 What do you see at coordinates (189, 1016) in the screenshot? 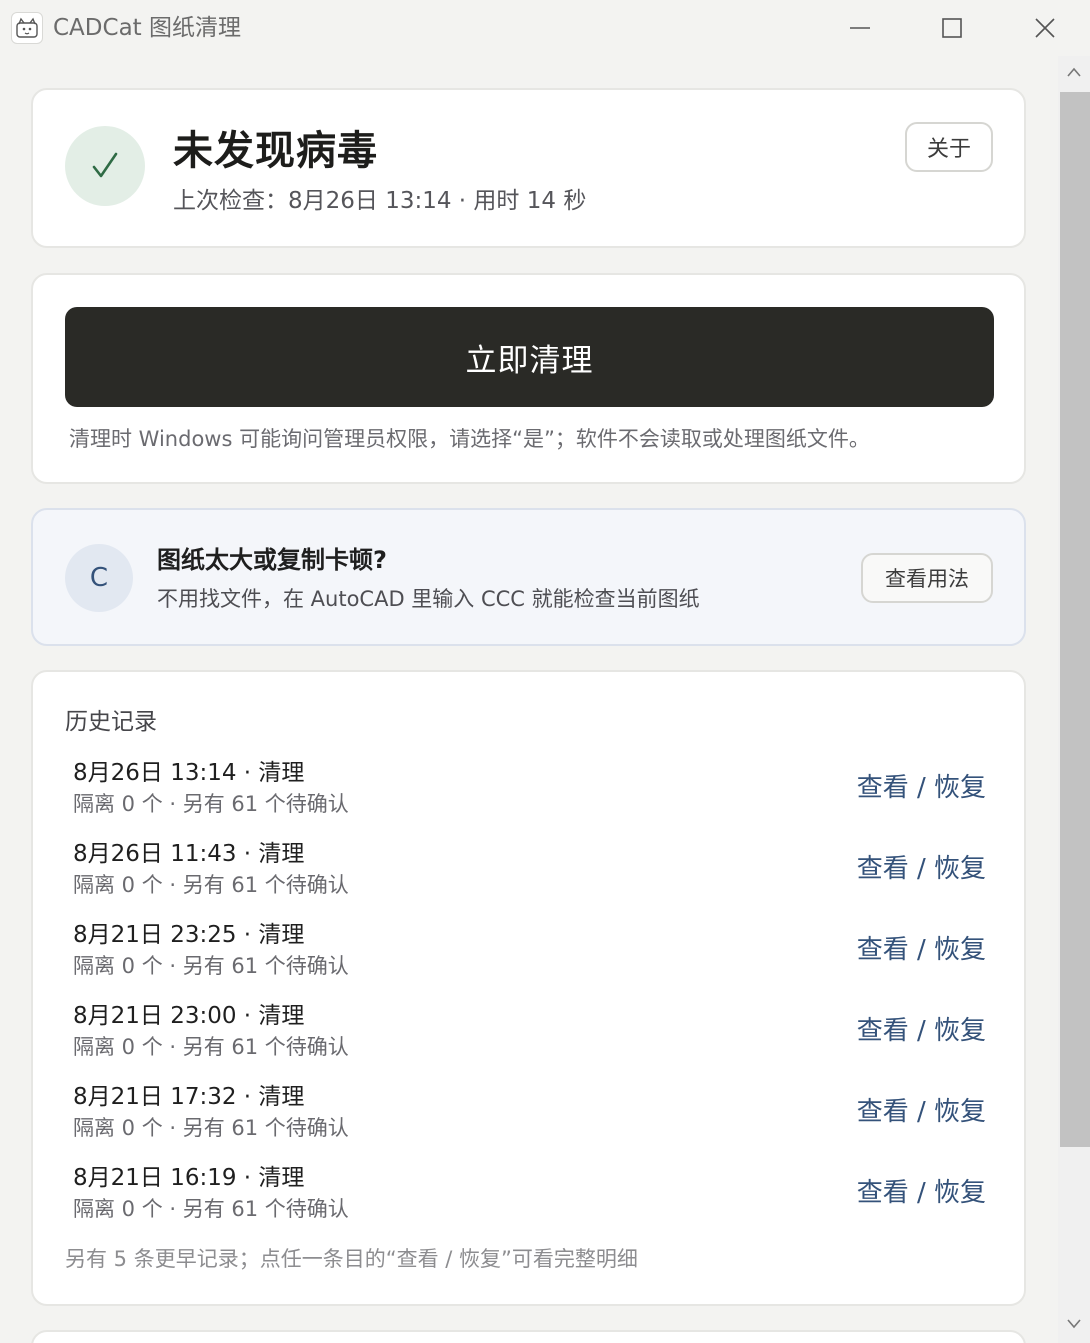
I see `history-time: 8月21日 23:00 · 清理` at bounding box center [189, 1016].